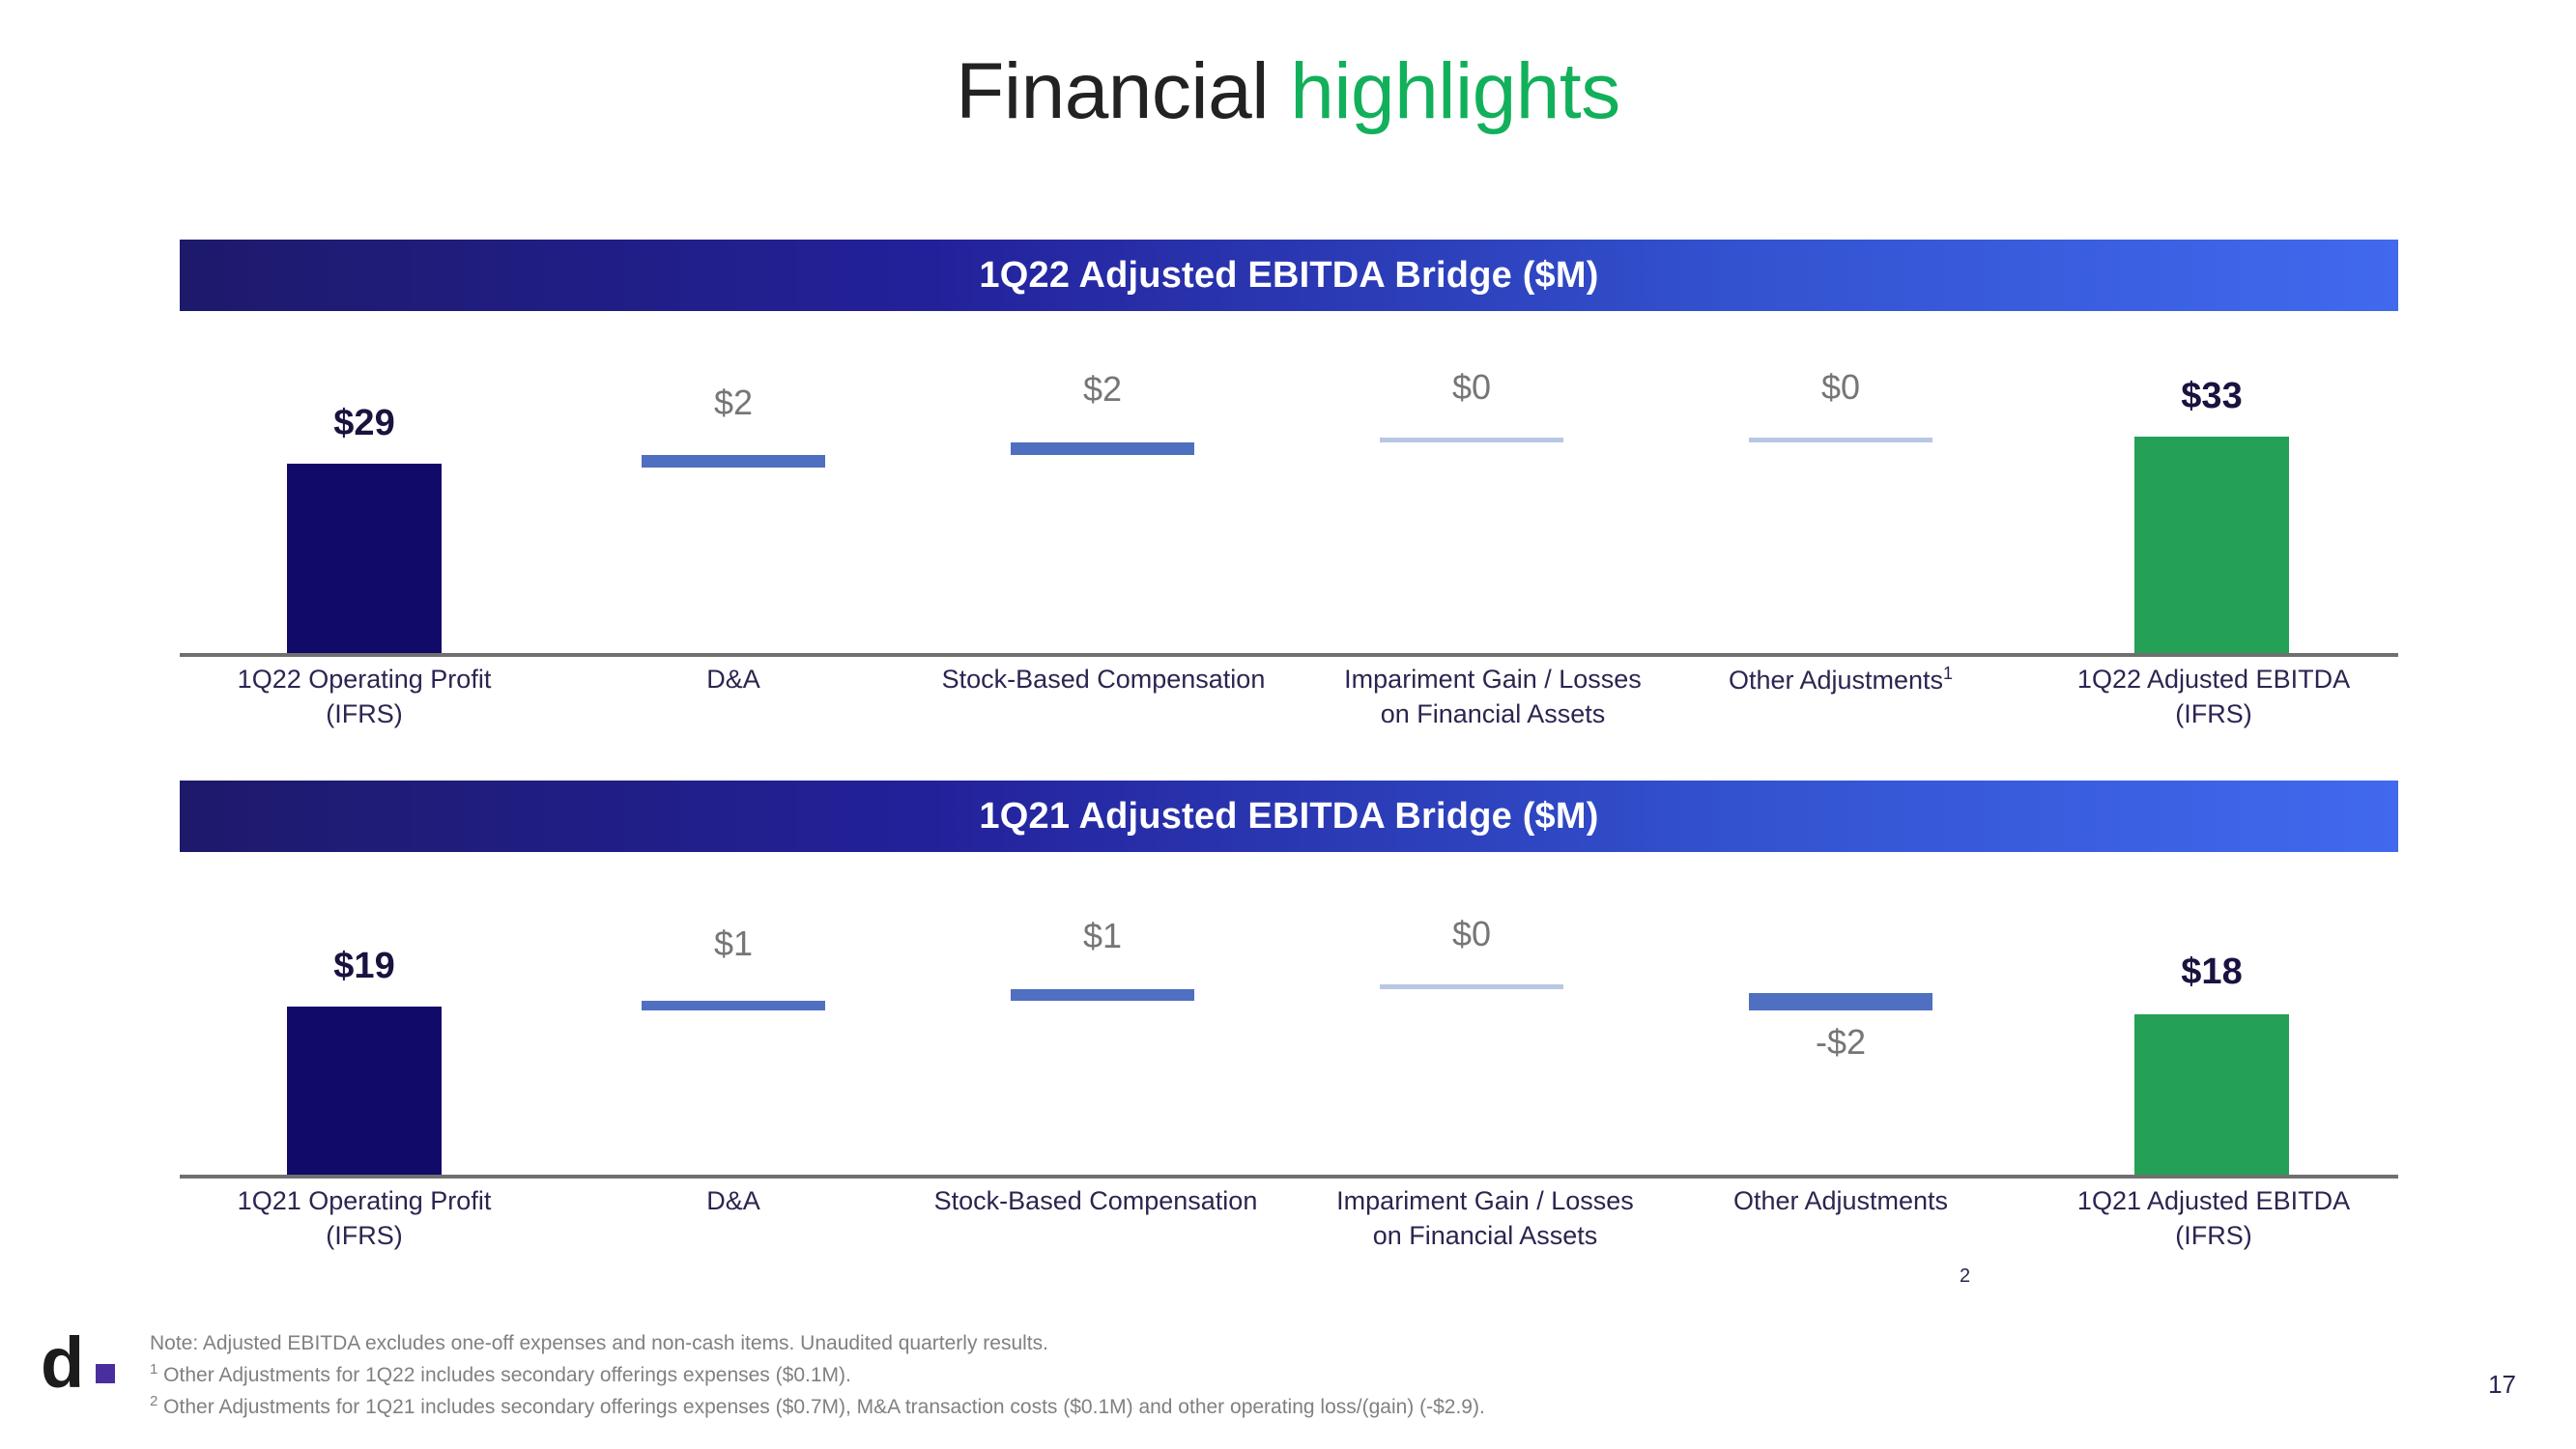  What do you see at coordinates (364, 423) in the screenshot?
I see `chart-1-value-0: $29` at bounding box center [364, 423].